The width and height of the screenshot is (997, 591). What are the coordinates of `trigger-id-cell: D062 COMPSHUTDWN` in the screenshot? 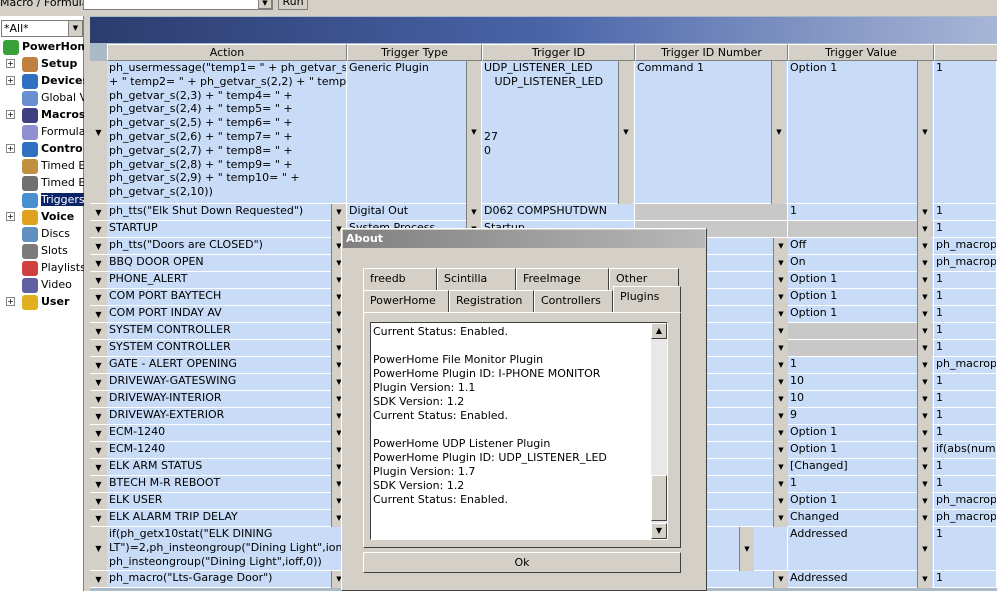 It's located at (558, 212).